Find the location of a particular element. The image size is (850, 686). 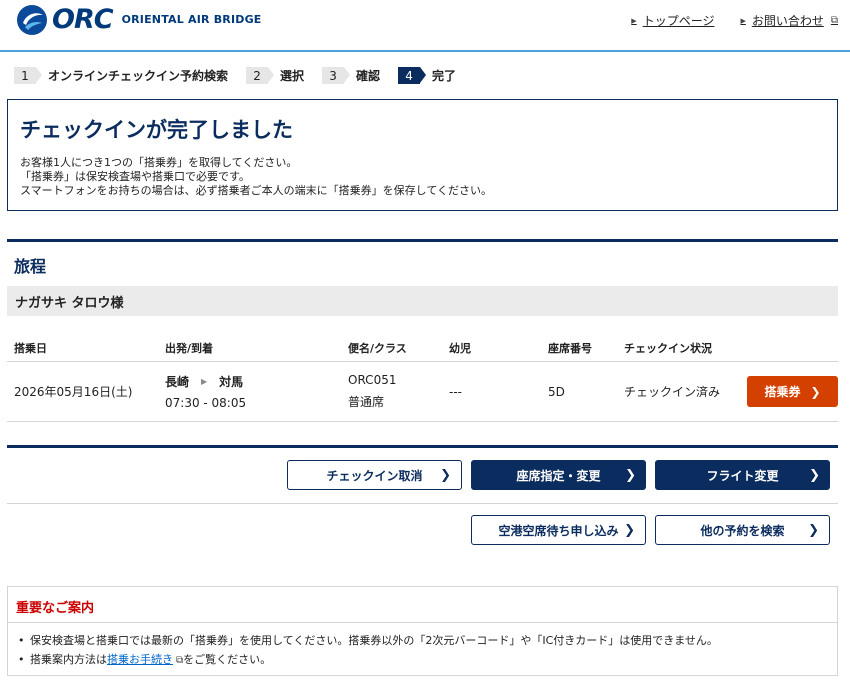

passenger-name: ナガサキ タロウ様 is located at coordinates (422, 301).